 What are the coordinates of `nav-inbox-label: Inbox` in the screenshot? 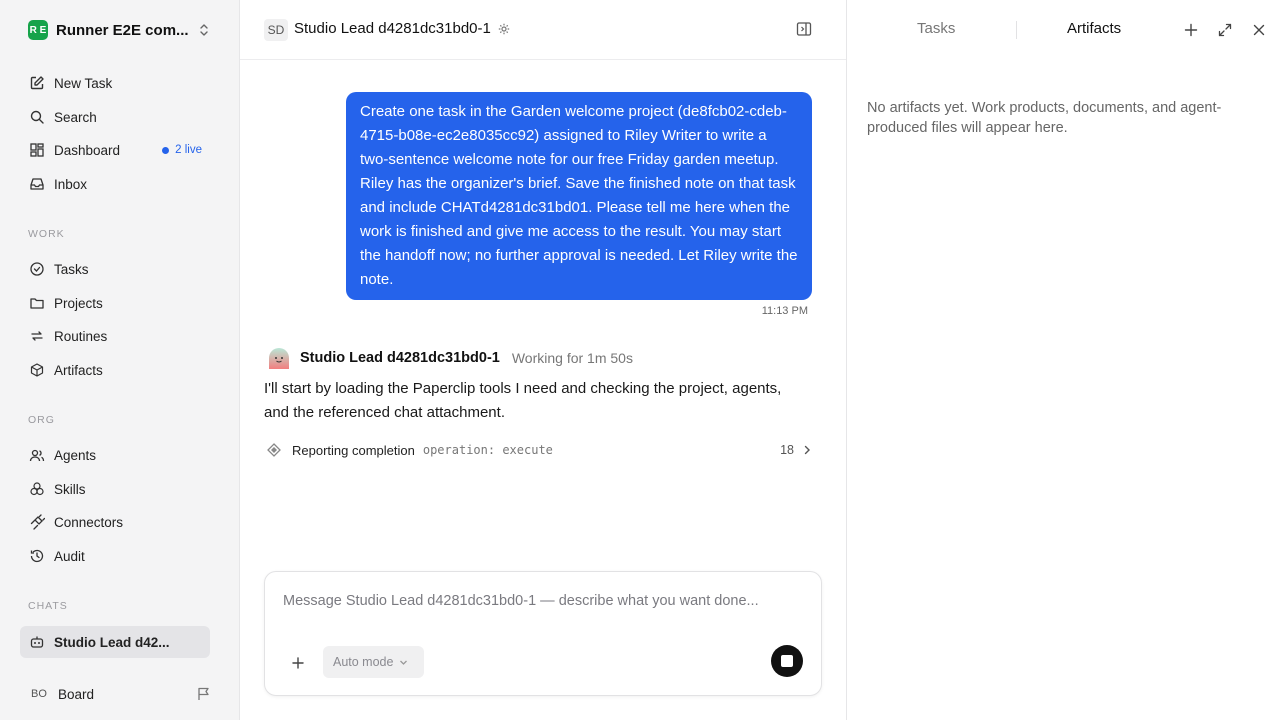 It's located at (71, 184).